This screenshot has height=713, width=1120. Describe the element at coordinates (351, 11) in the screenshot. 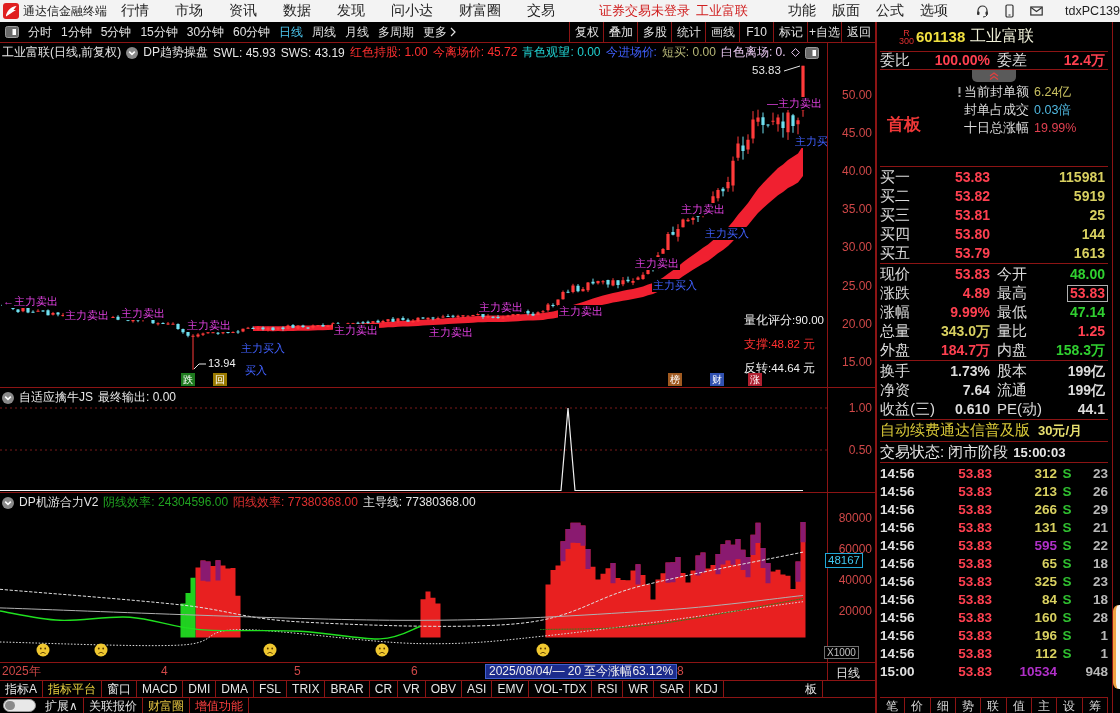

I see `menu-item: 发现` at that location.